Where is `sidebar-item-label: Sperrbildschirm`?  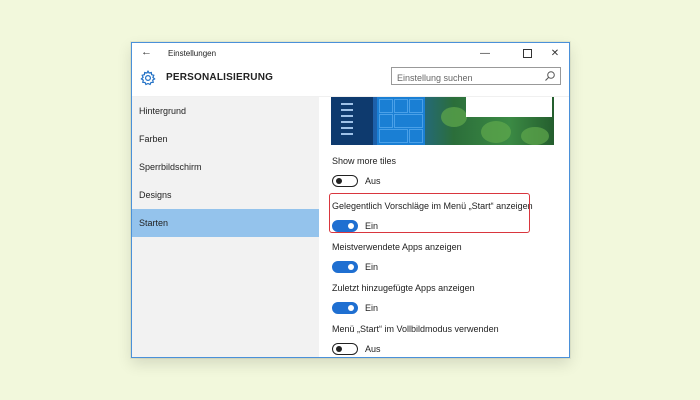
sidebar-item-label: Sperrbildschirm is located at coordinates (170, 167).